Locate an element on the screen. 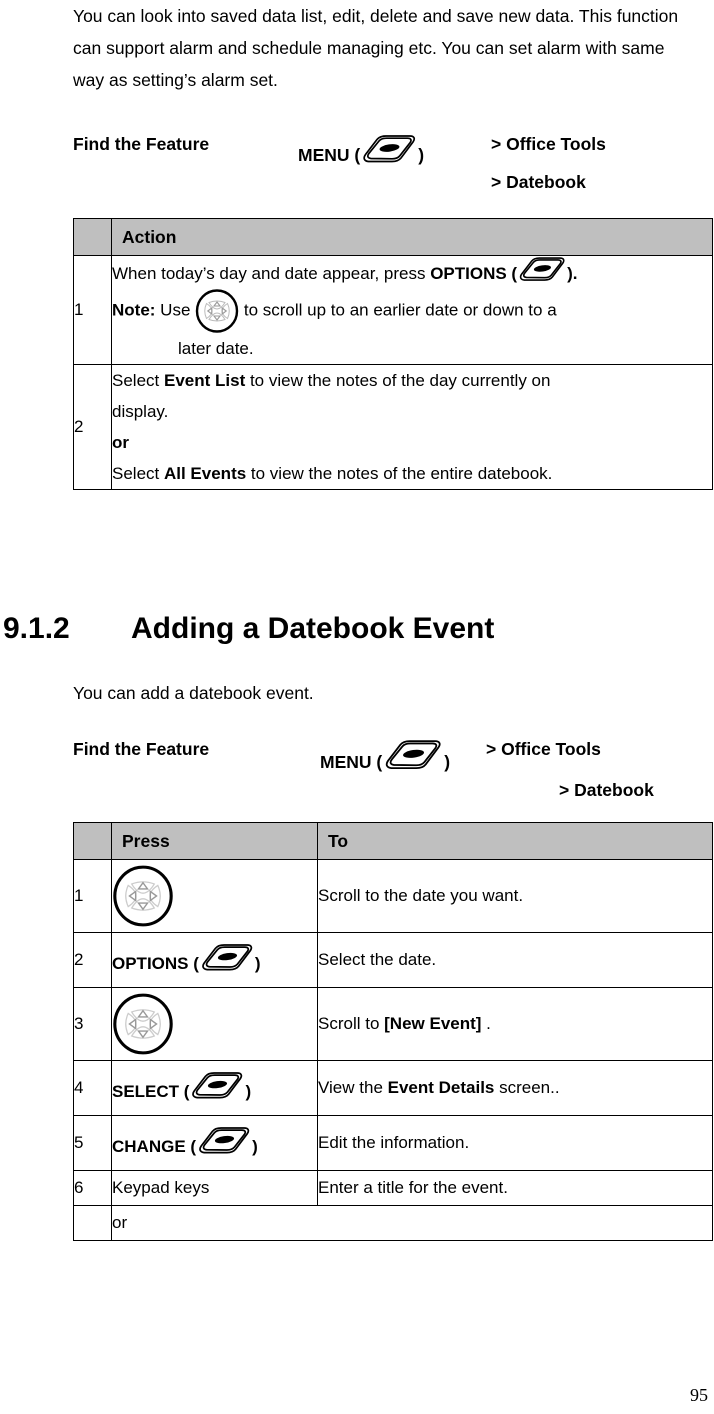 This screenshot has height=1414, width=714. table-row: 2 OPTIONS () Select the date. is located at coordinates (393, 960).